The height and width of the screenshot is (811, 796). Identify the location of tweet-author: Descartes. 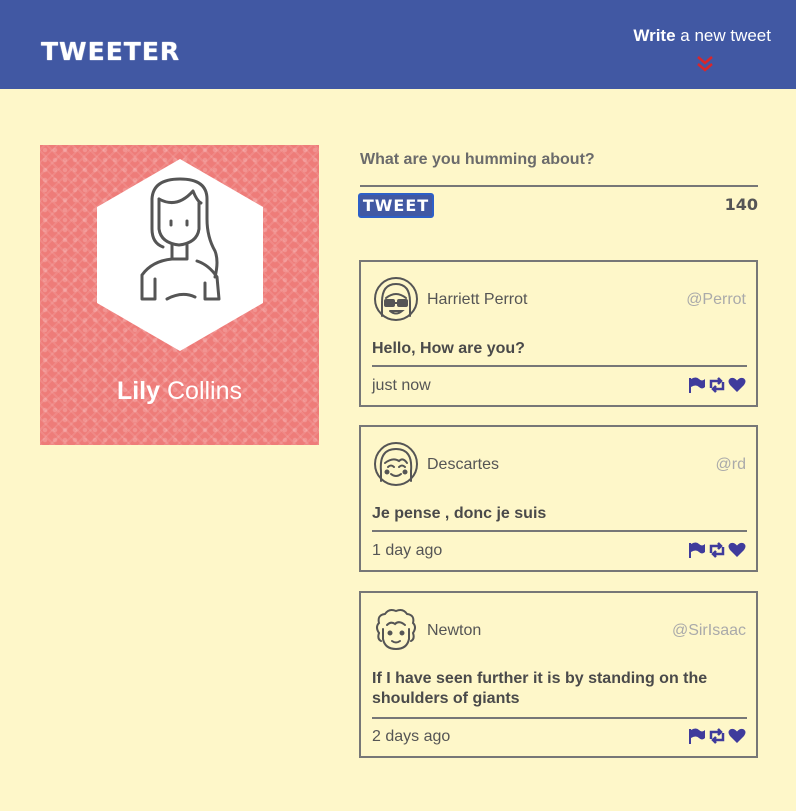
(463, 465).